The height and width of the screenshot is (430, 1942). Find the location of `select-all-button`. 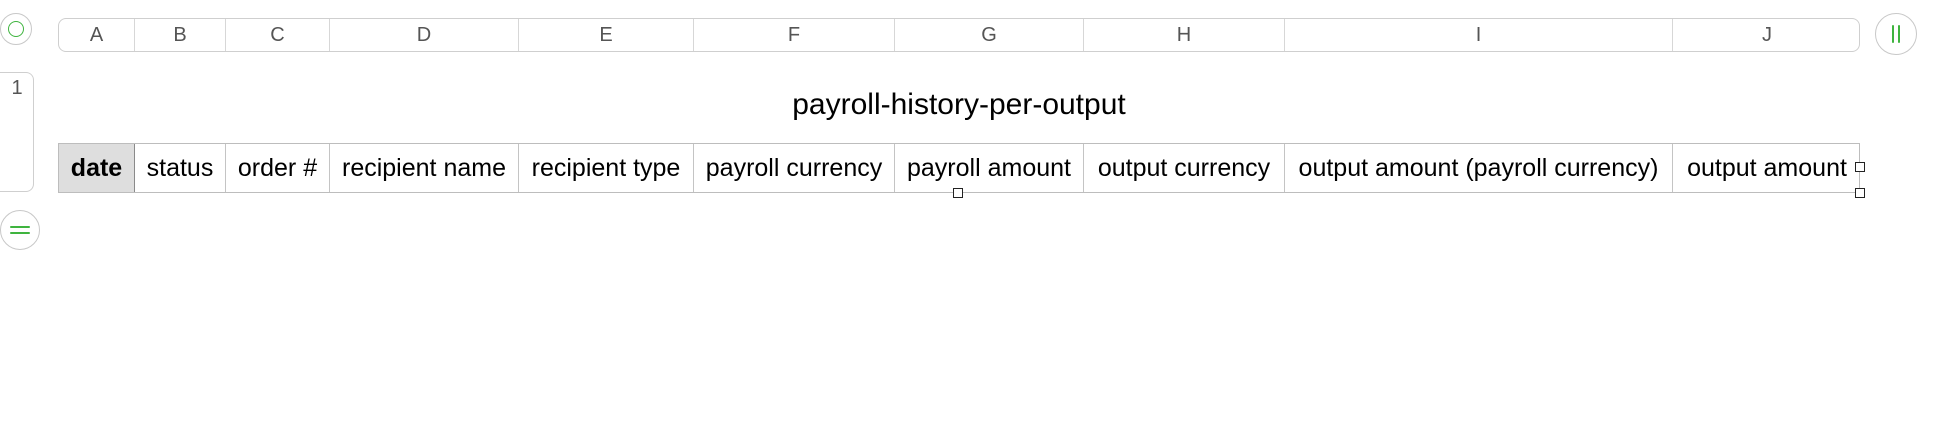

select-all-button is located at coordinates (16, 29).